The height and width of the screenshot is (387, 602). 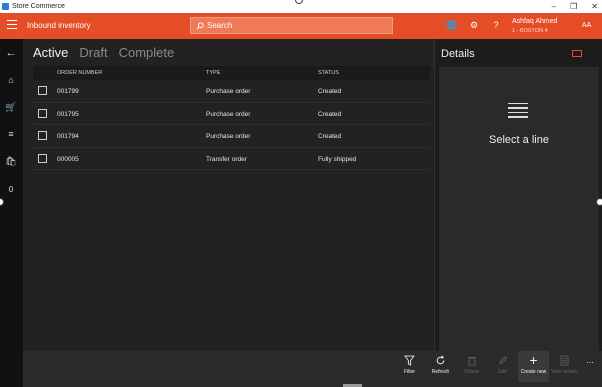 I want to click on plus-icon: +, so click(x=533, y=360).